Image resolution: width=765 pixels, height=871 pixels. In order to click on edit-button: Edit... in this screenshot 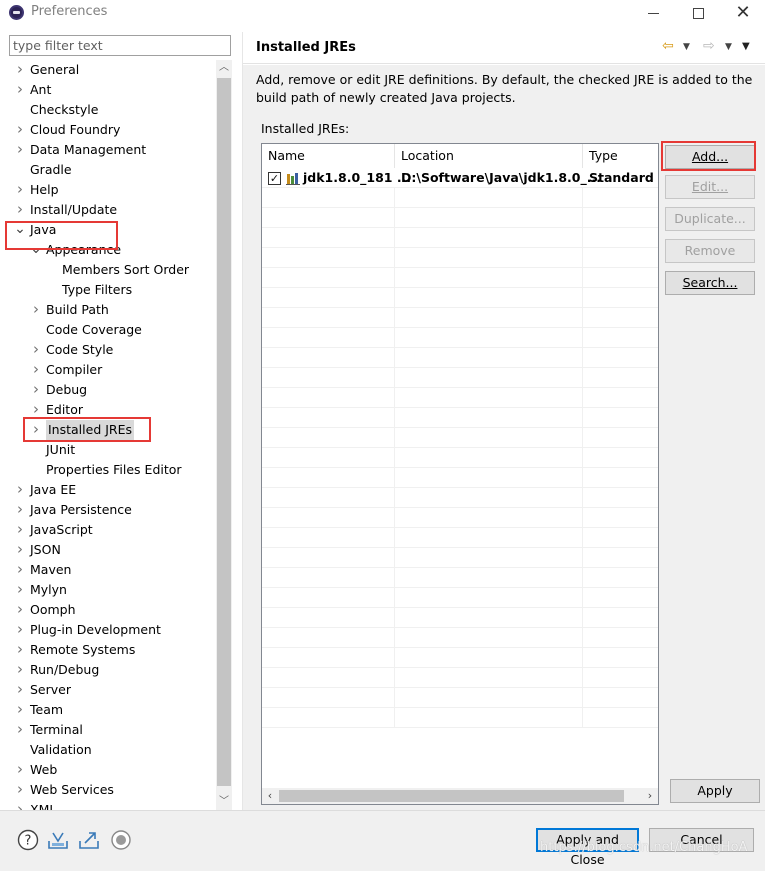, I will do `click(710, 187)`.